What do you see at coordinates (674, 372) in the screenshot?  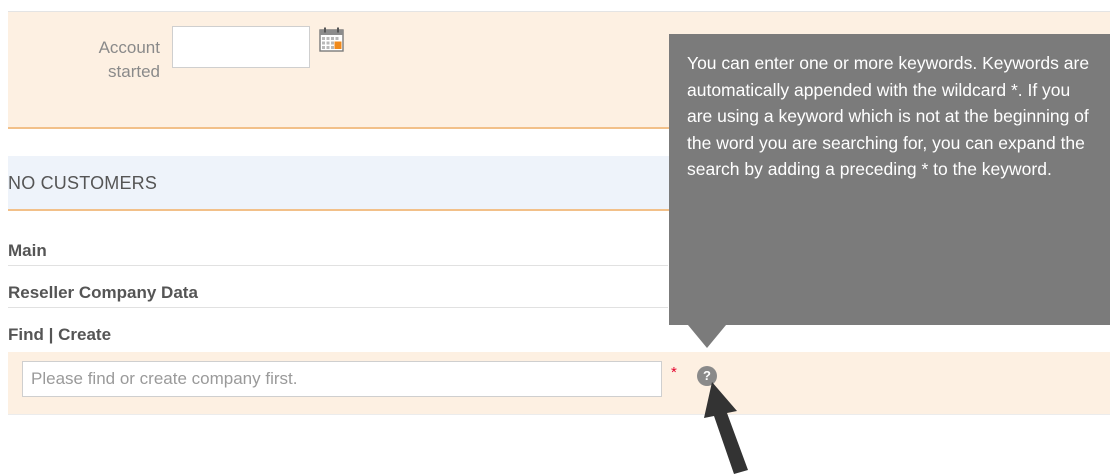 I see `required-marker: *` at bounding box center [674, 372].